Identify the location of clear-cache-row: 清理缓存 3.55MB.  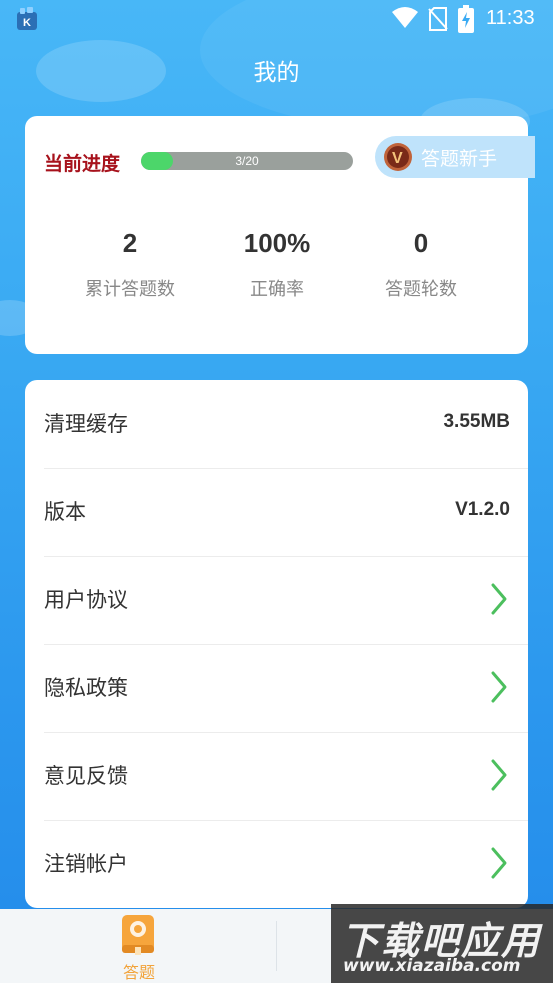
(286, 424).